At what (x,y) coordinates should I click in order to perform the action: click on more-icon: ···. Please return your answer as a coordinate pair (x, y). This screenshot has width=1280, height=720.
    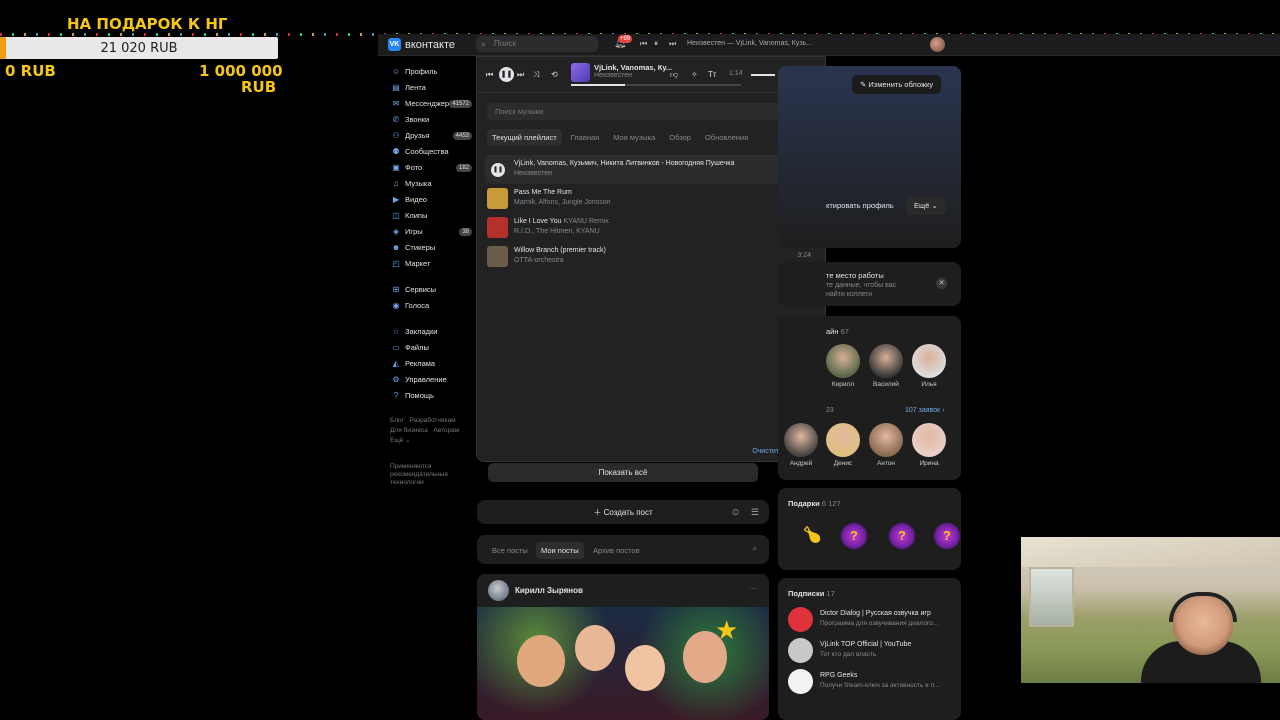
    Looking at the image, I should click on (753, 588).